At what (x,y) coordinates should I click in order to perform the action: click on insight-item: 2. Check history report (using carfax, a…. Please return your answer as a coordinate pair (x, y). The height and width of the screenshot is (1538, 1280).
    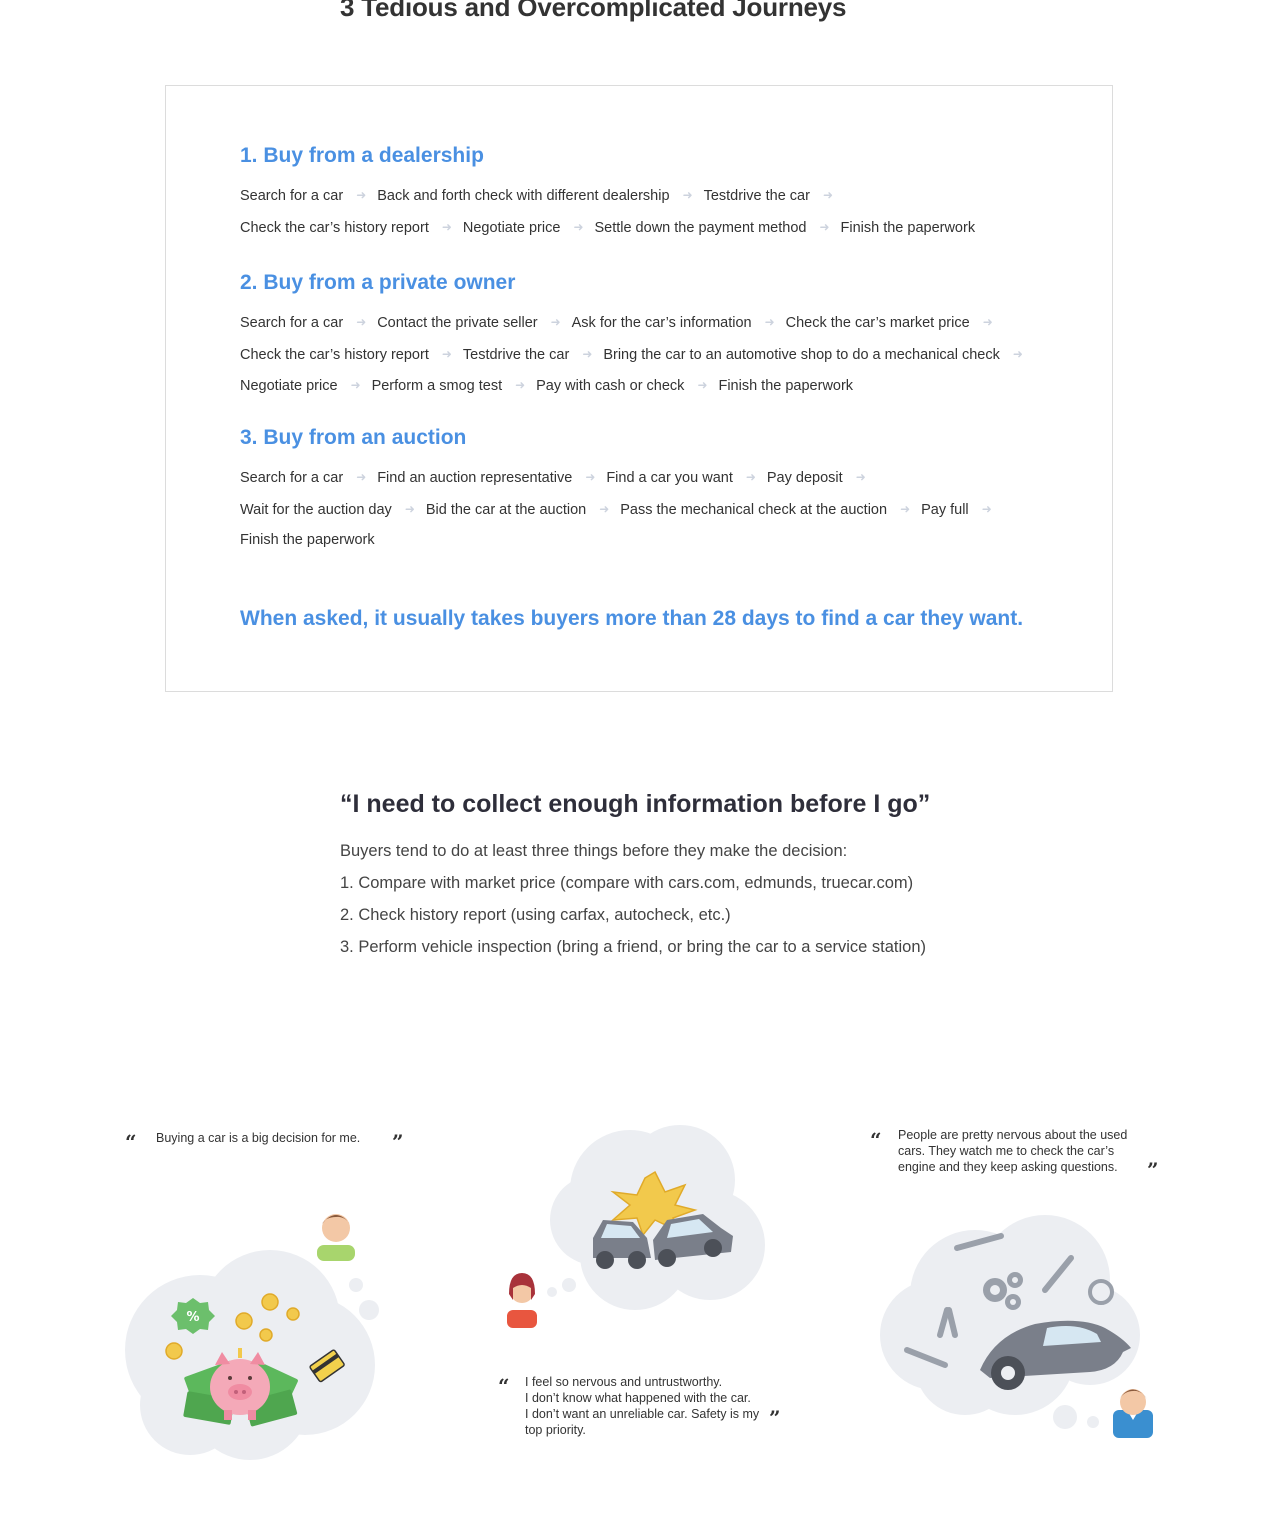
    Looking at the image, I should click on (535, 915).